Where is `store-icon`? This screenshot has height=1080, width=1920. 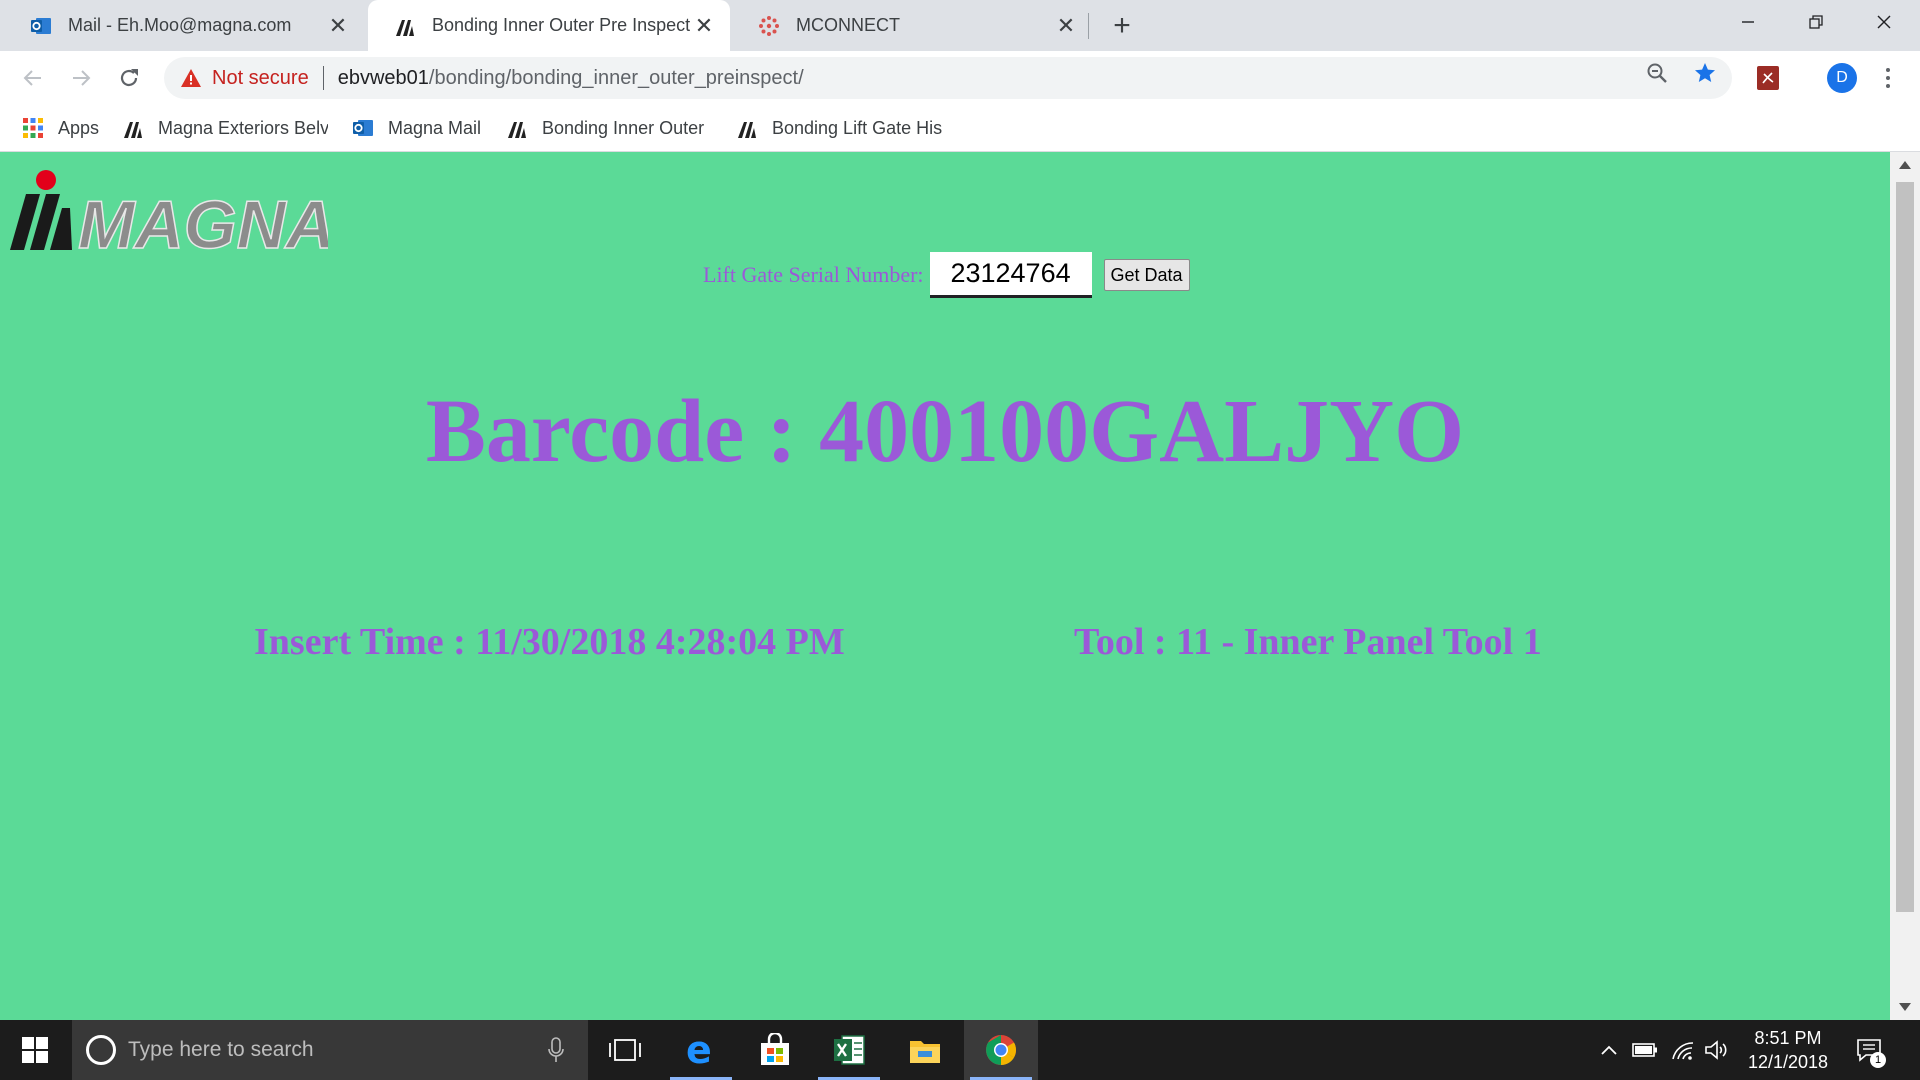 store-icon is located at coordinates (775, 1049).